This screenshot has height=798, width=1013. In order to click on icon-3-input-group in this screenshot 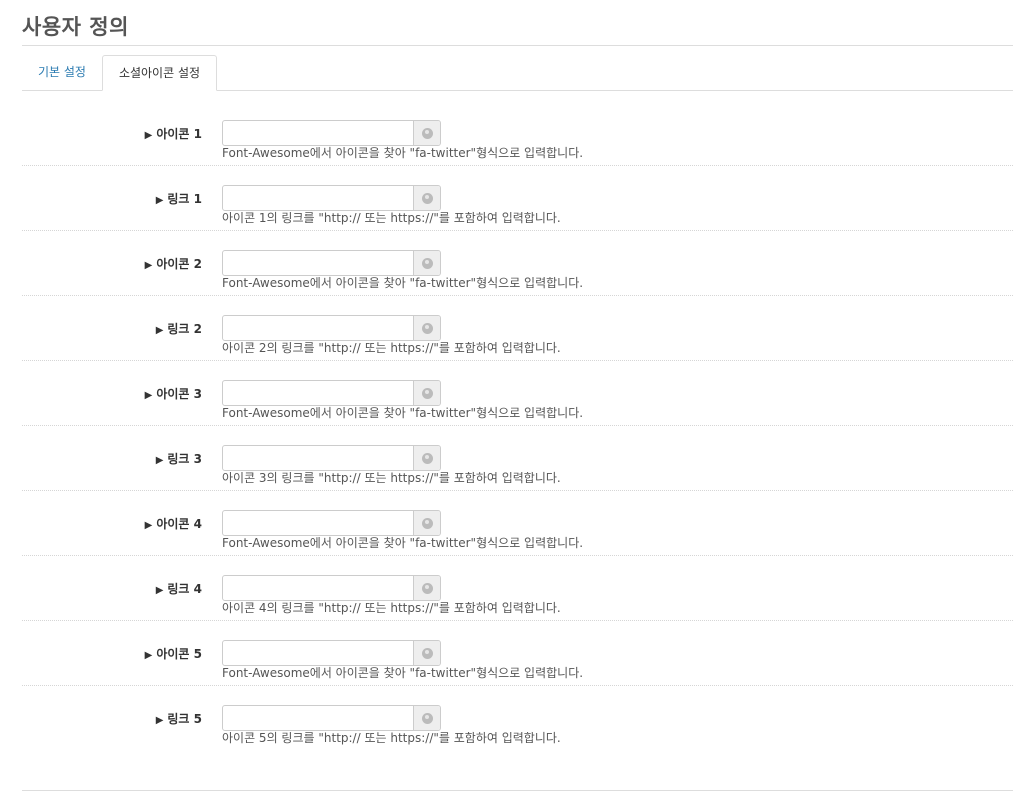, I will do `click(331, 393)`.